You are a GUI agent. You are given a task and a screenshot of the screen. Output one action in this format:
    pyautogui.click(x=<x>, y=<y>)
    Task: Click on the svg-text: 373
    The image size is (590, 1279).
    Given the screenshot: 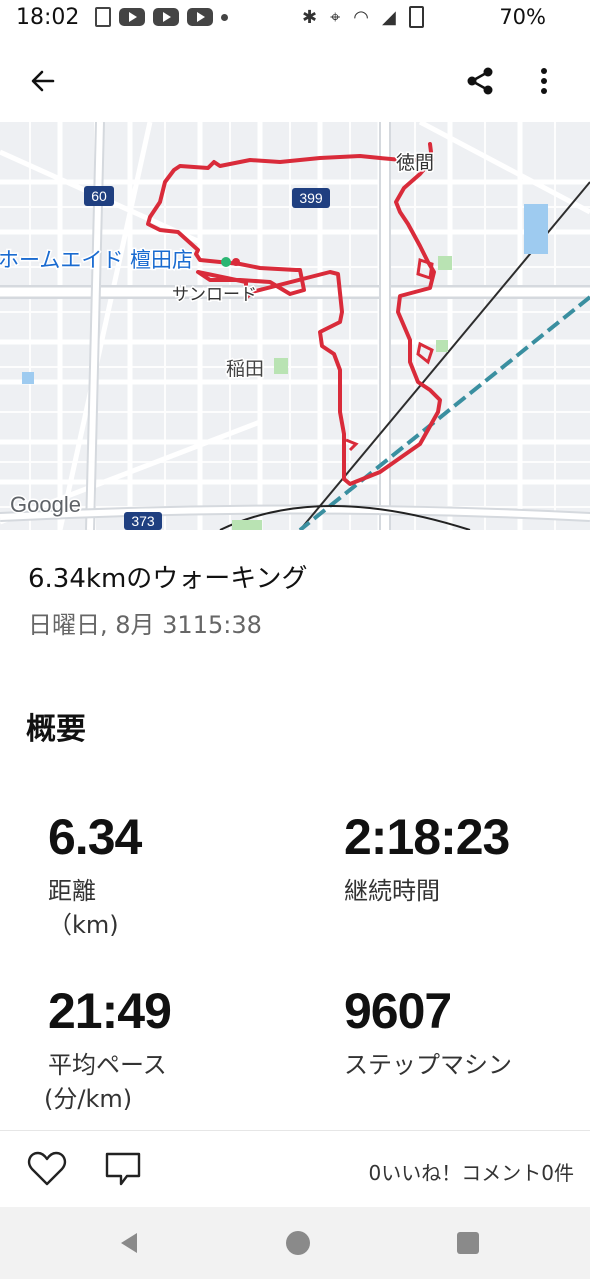 What is the action you would take?
    pyautogui.click(x=143, y=521)
    